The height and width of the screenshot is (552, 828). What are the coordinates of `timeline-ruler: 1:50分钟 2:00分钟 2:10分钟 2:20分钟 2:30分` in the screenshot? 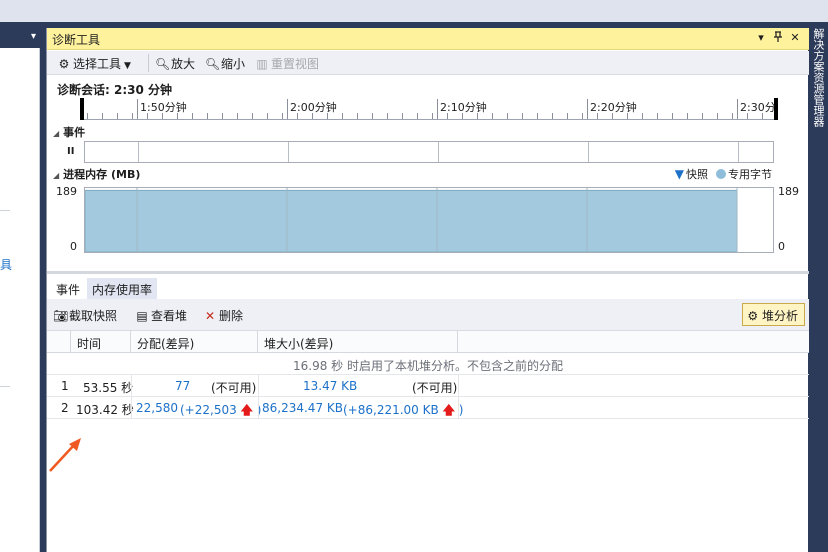 It's located at (429, 109).